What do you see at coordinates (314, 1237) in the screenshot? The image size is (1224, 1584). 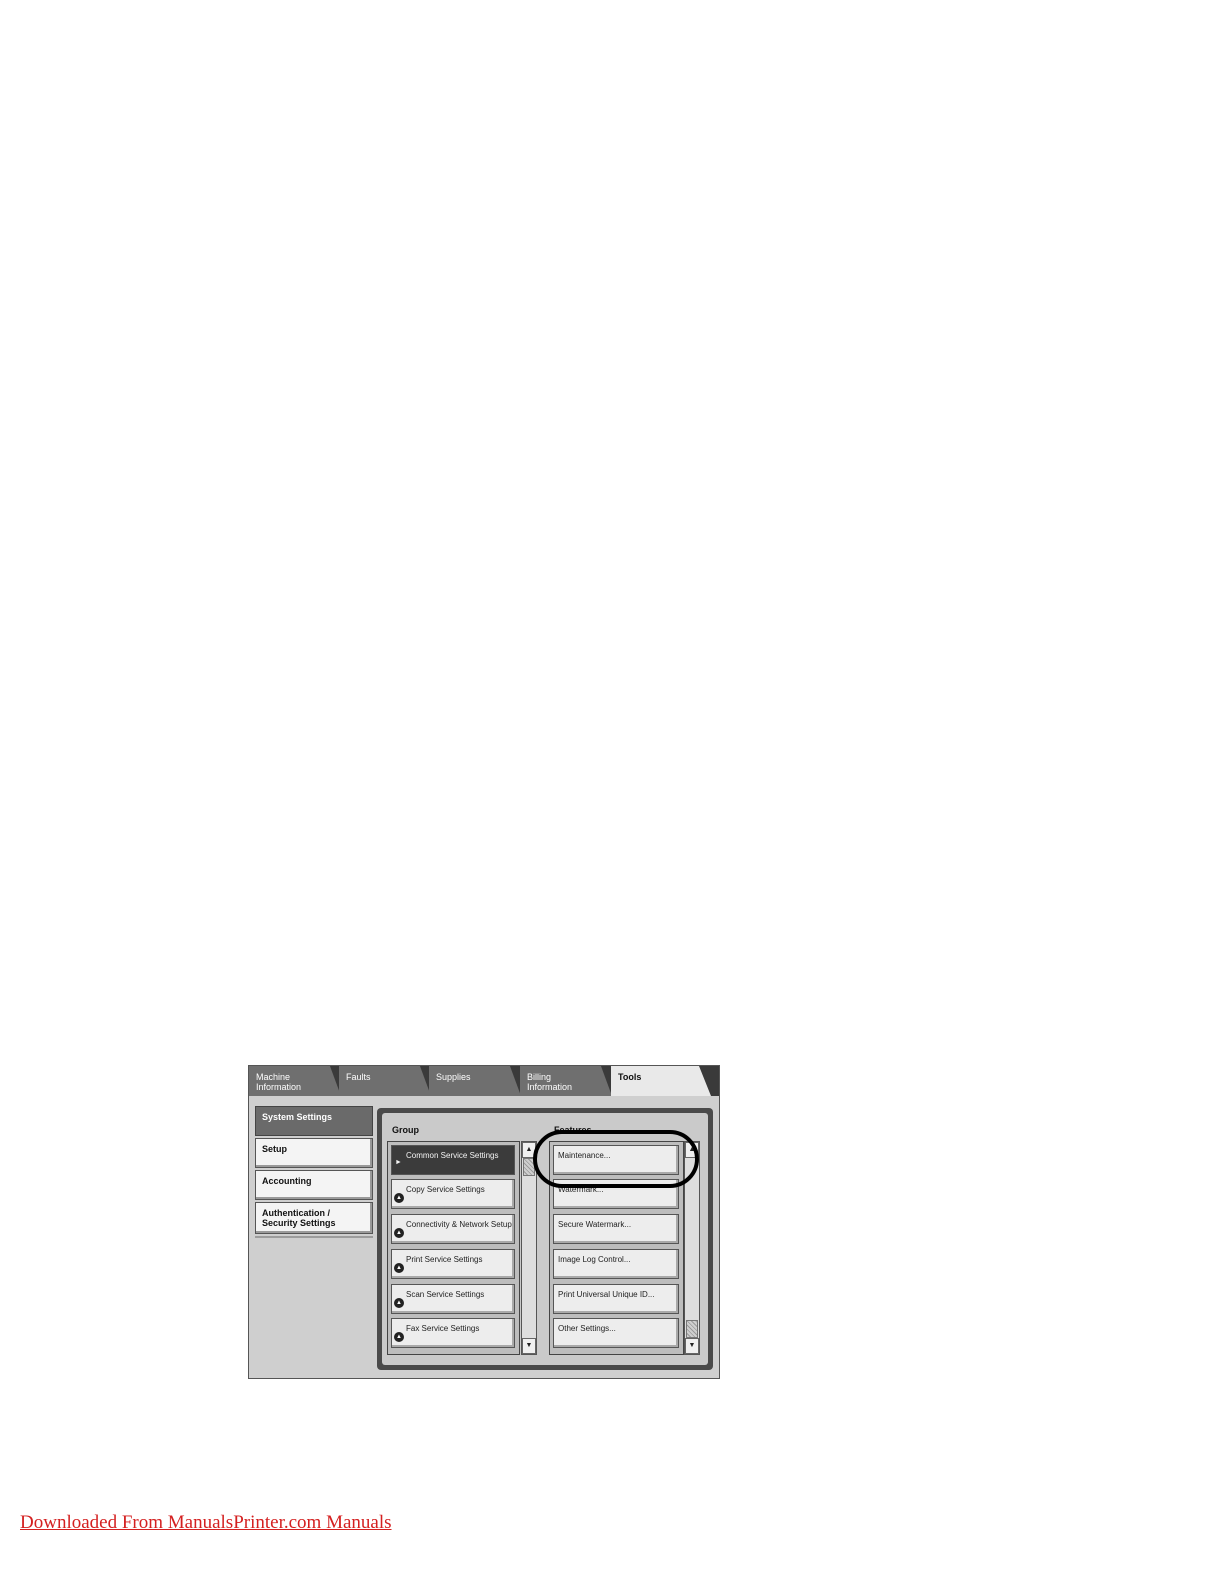 I see `sidebar-divider` at bounding box center [314, 1237].